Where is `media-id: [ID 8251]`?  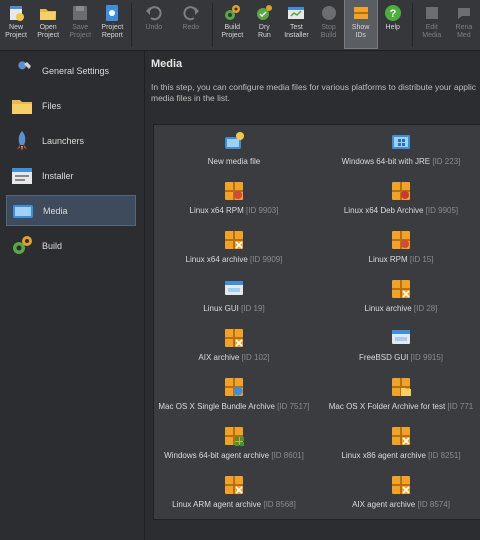
media-id: [ID 8251] is located at coordinates (444, 455).